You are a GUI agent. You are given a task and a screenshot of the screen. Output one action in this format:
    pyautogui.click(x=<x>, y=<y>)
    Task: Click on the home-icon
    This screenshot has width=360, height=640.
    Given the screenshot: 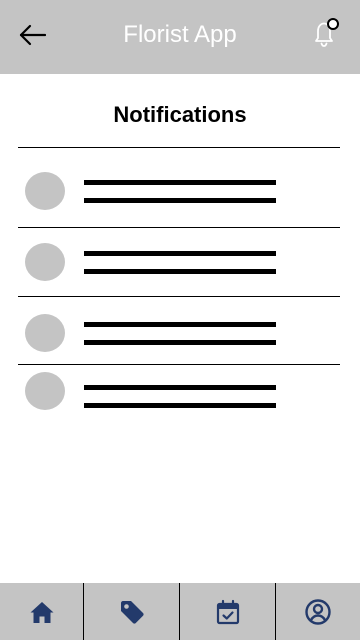 What is the action you would take?
    pyautogui.click(x=41, y=612)
    